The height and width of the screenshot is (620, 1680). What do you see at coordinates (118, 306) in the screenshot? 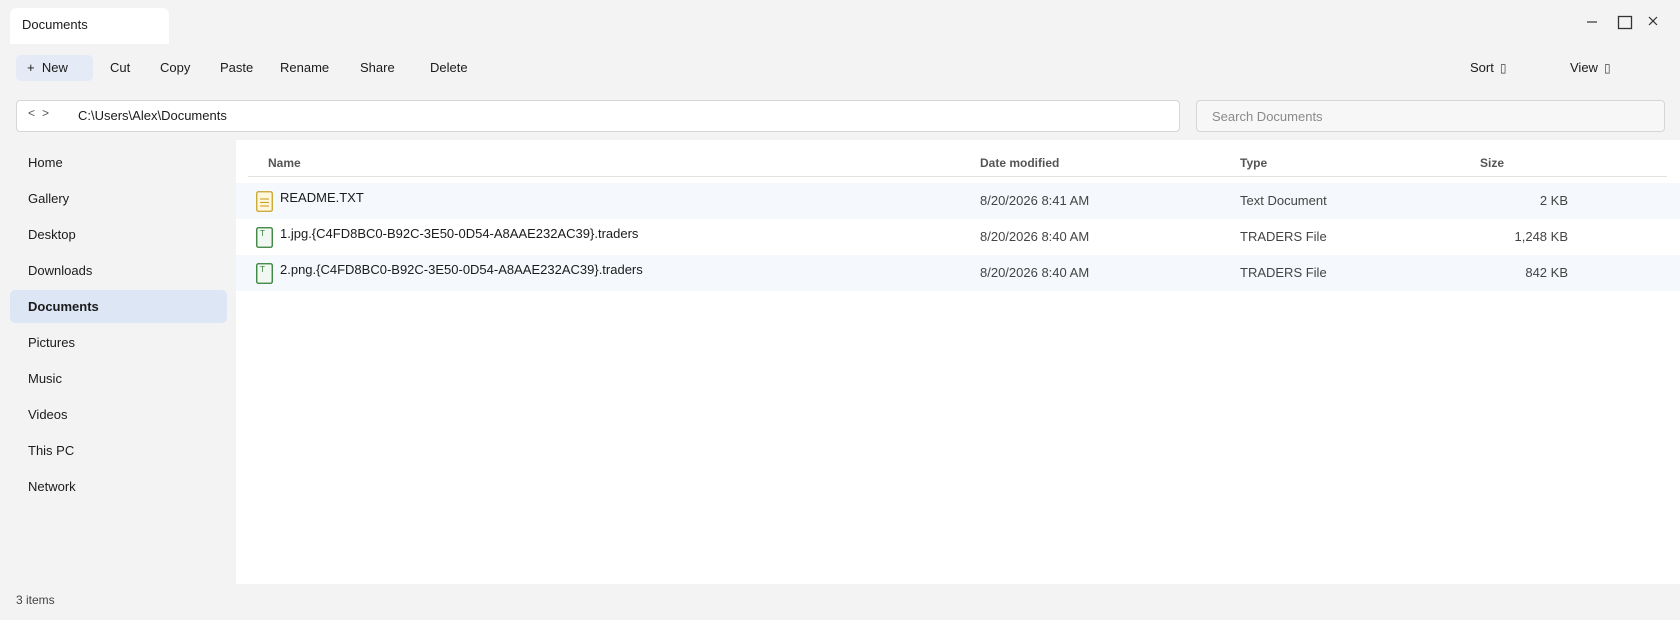
I see `sidebar-item-documents: Documents` at bounding box center [118, 306].